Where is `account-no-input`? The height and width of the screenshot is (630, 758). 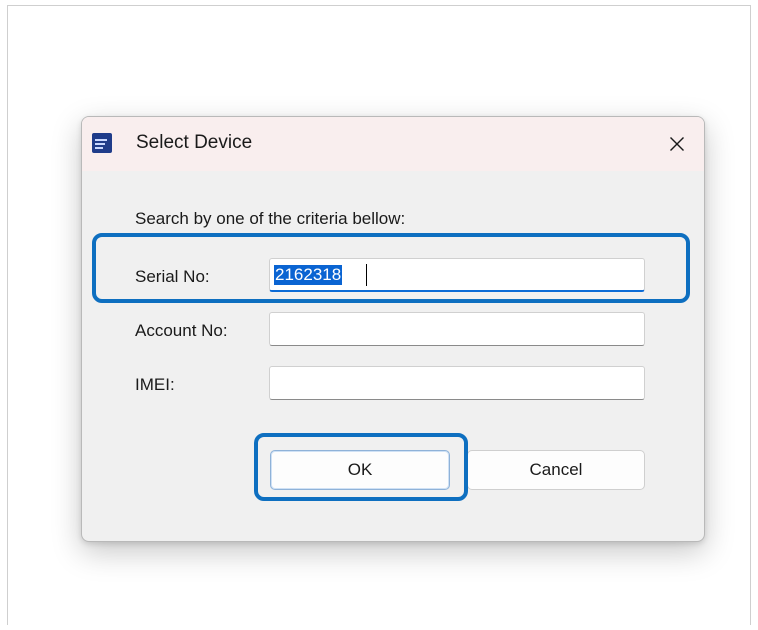 account-no-input is located at coordinates (457, 329).